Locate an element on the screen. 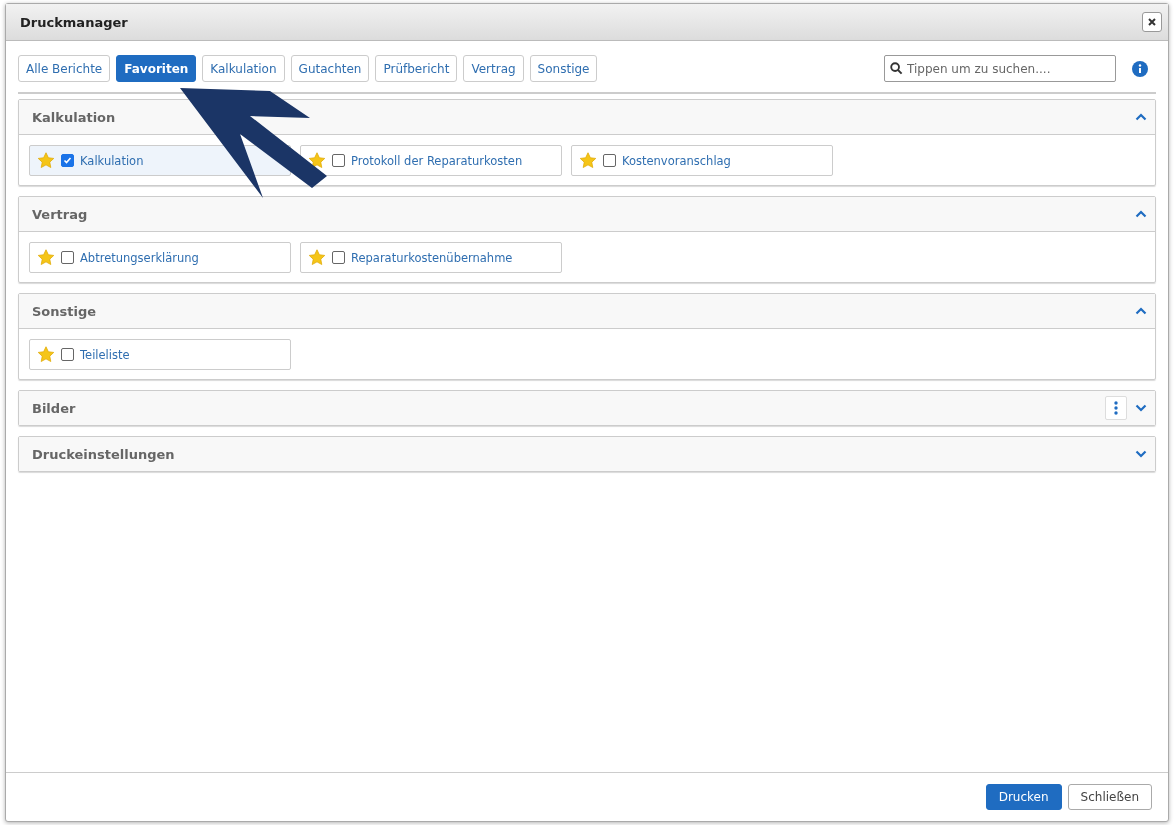  filter-tab: Kalkulation is located at coordinates (243, 68).